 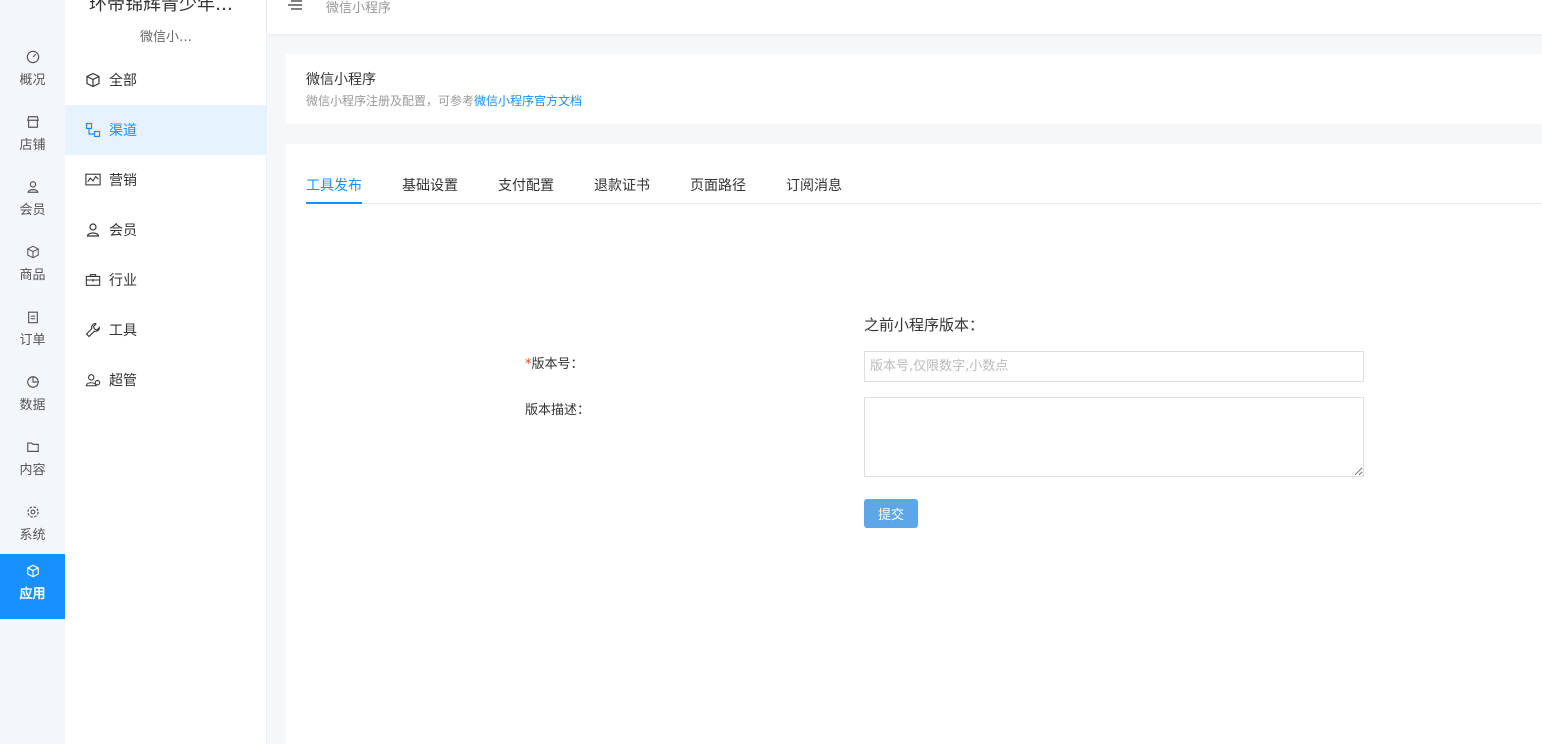 I want to click on sidebar-item-label: 会员, so click(x=123, y=231).